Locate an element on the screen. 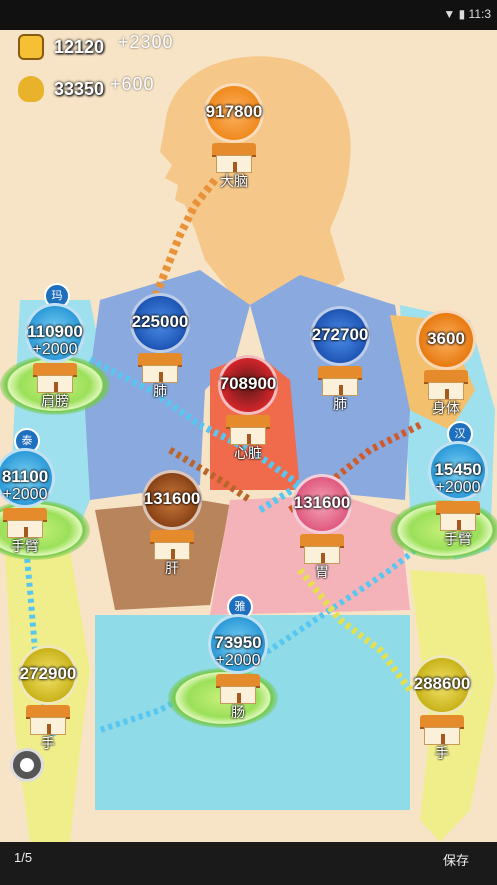 The height and width of the screenshot is (885, 497). node-value: 708900 is located at coordinates (248, 383).